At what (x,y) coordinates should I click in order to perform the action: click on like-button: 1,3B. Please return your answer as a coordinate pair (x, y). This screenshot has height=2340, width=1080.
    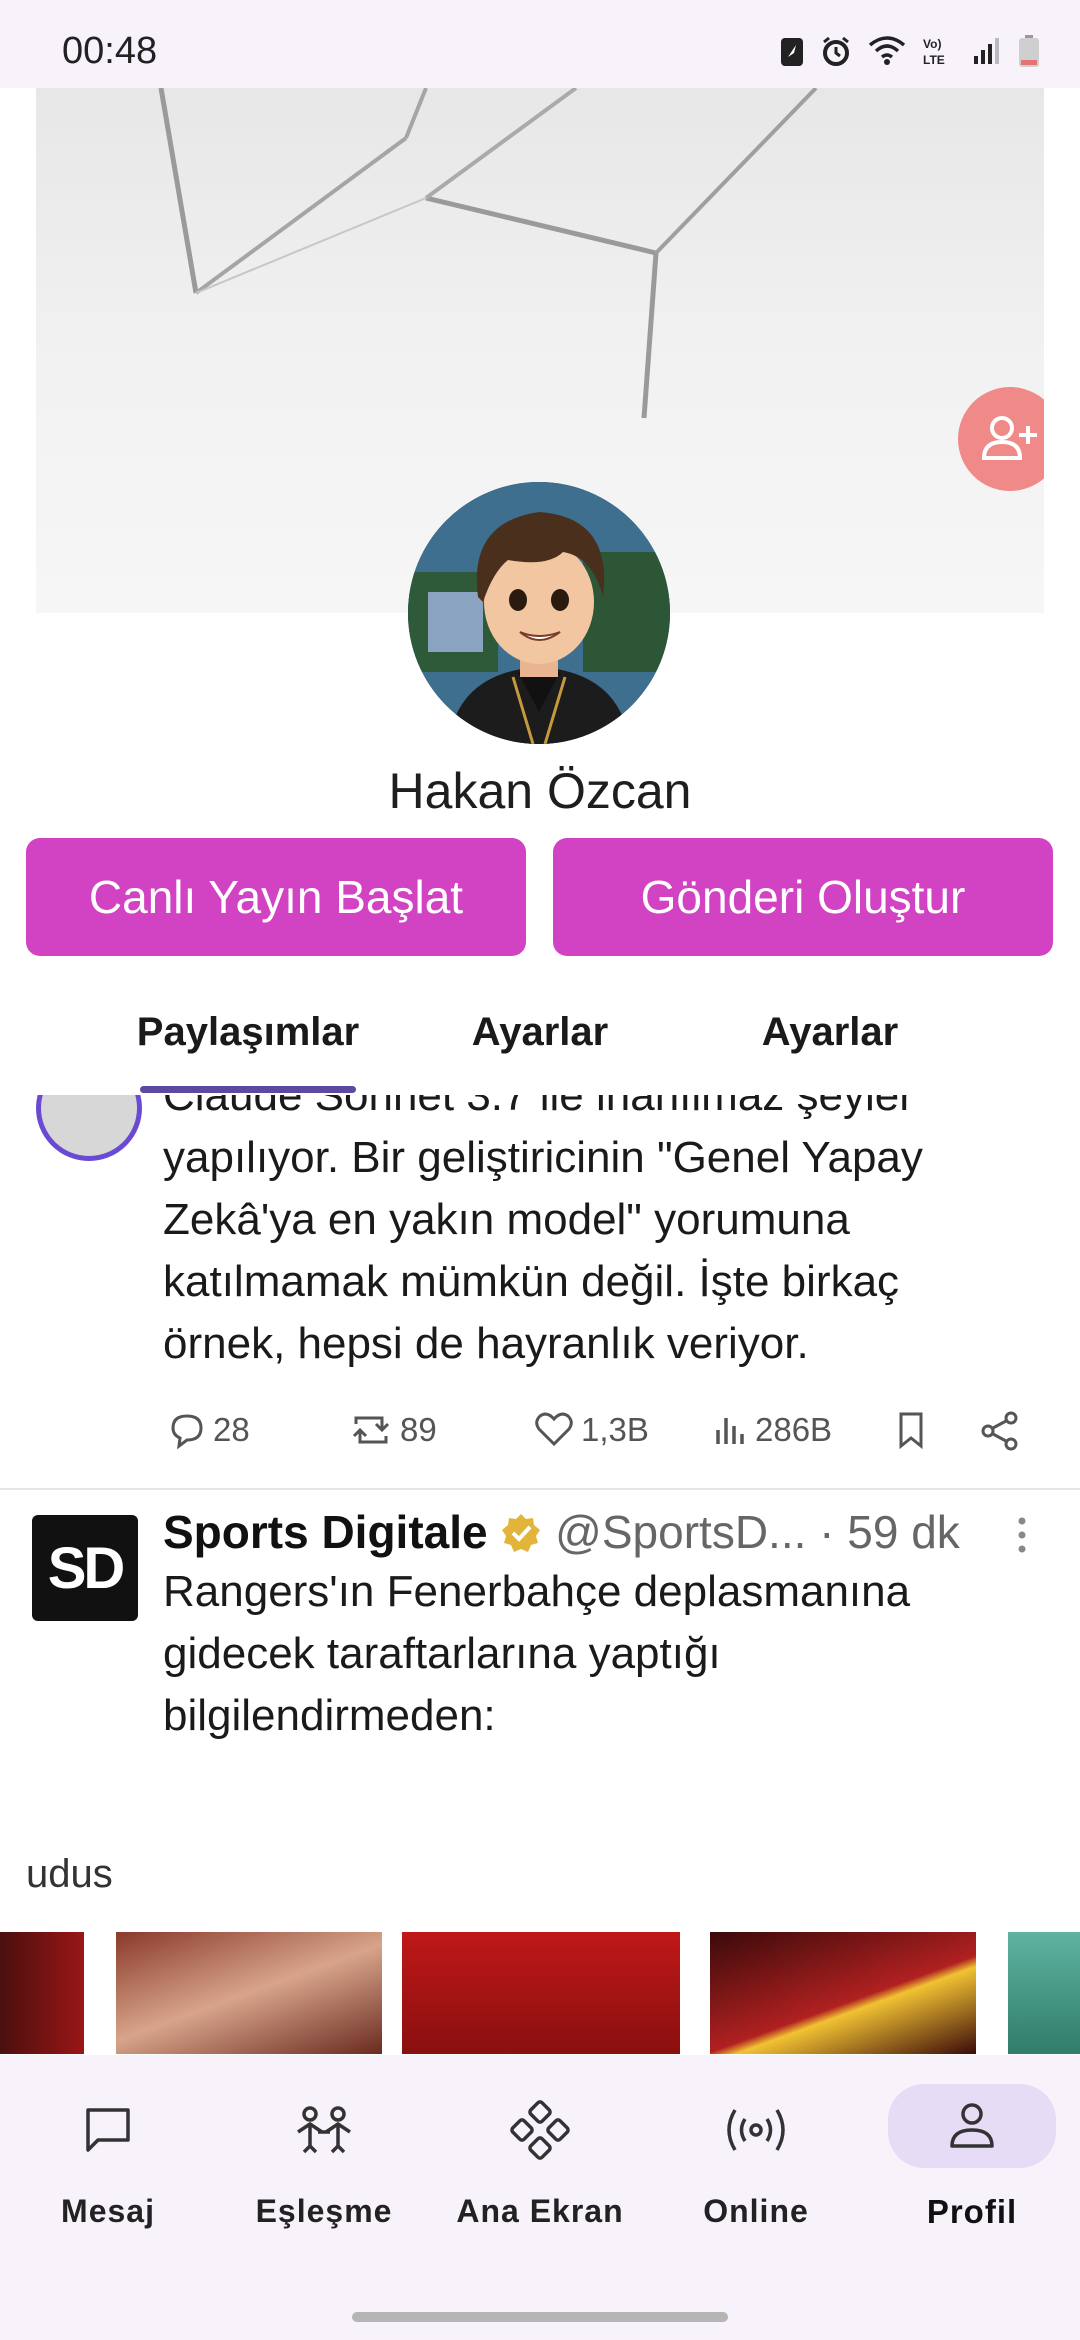
    Looking at the image, I should click on (591, 1430).